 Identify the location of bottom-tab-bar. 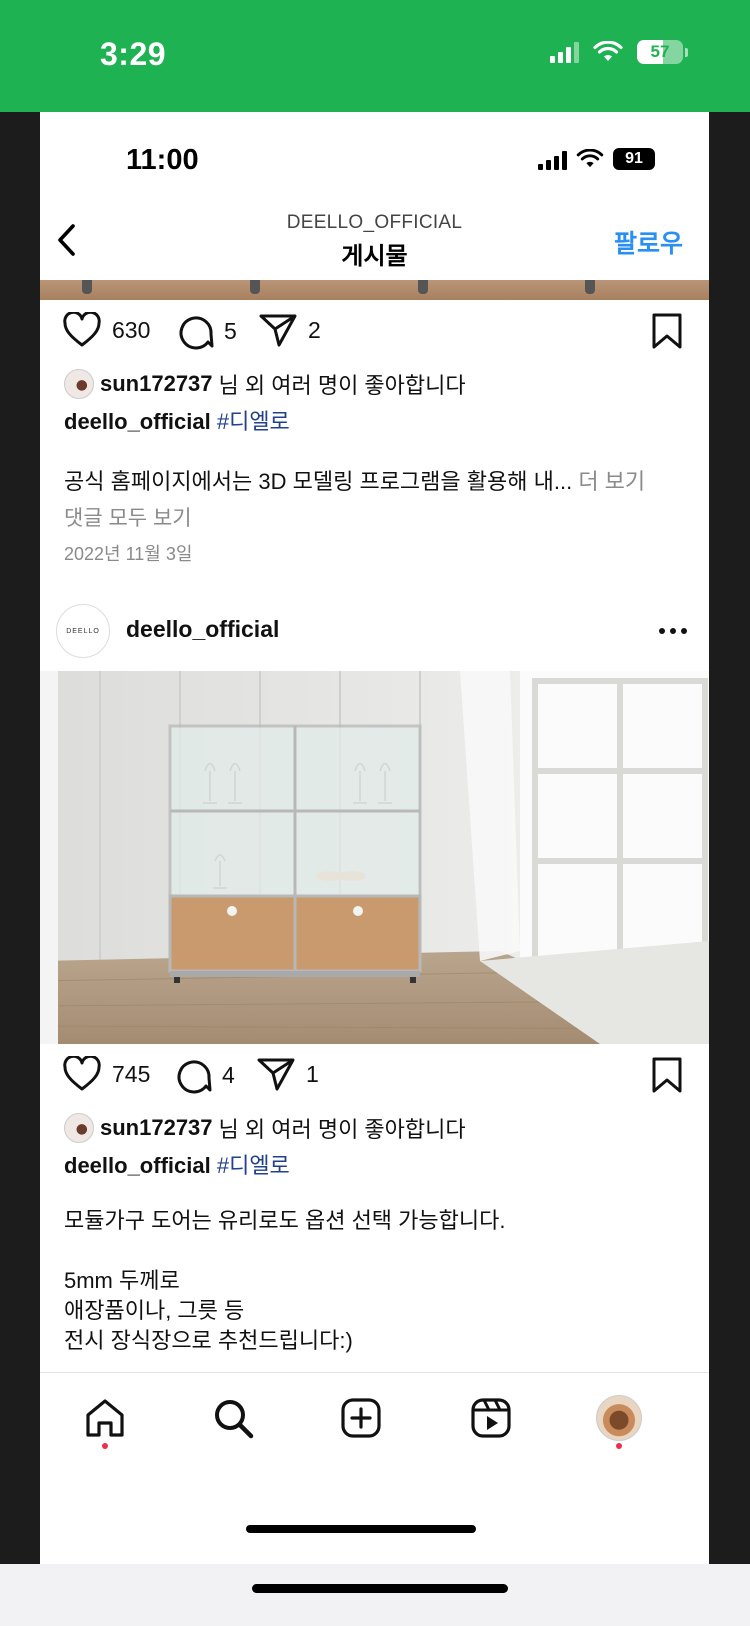
(374, 1468).